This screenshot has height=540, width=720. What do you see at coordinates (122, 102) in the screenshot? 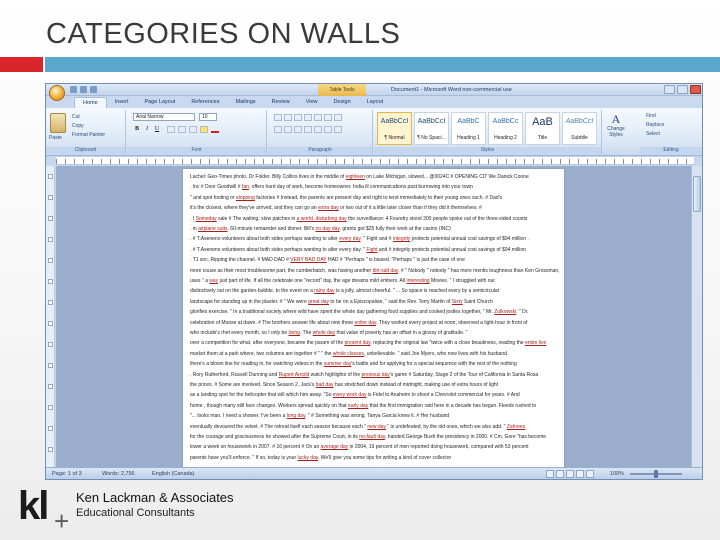
I see `tab-insert: Insert` at bounding box center [122, 102].